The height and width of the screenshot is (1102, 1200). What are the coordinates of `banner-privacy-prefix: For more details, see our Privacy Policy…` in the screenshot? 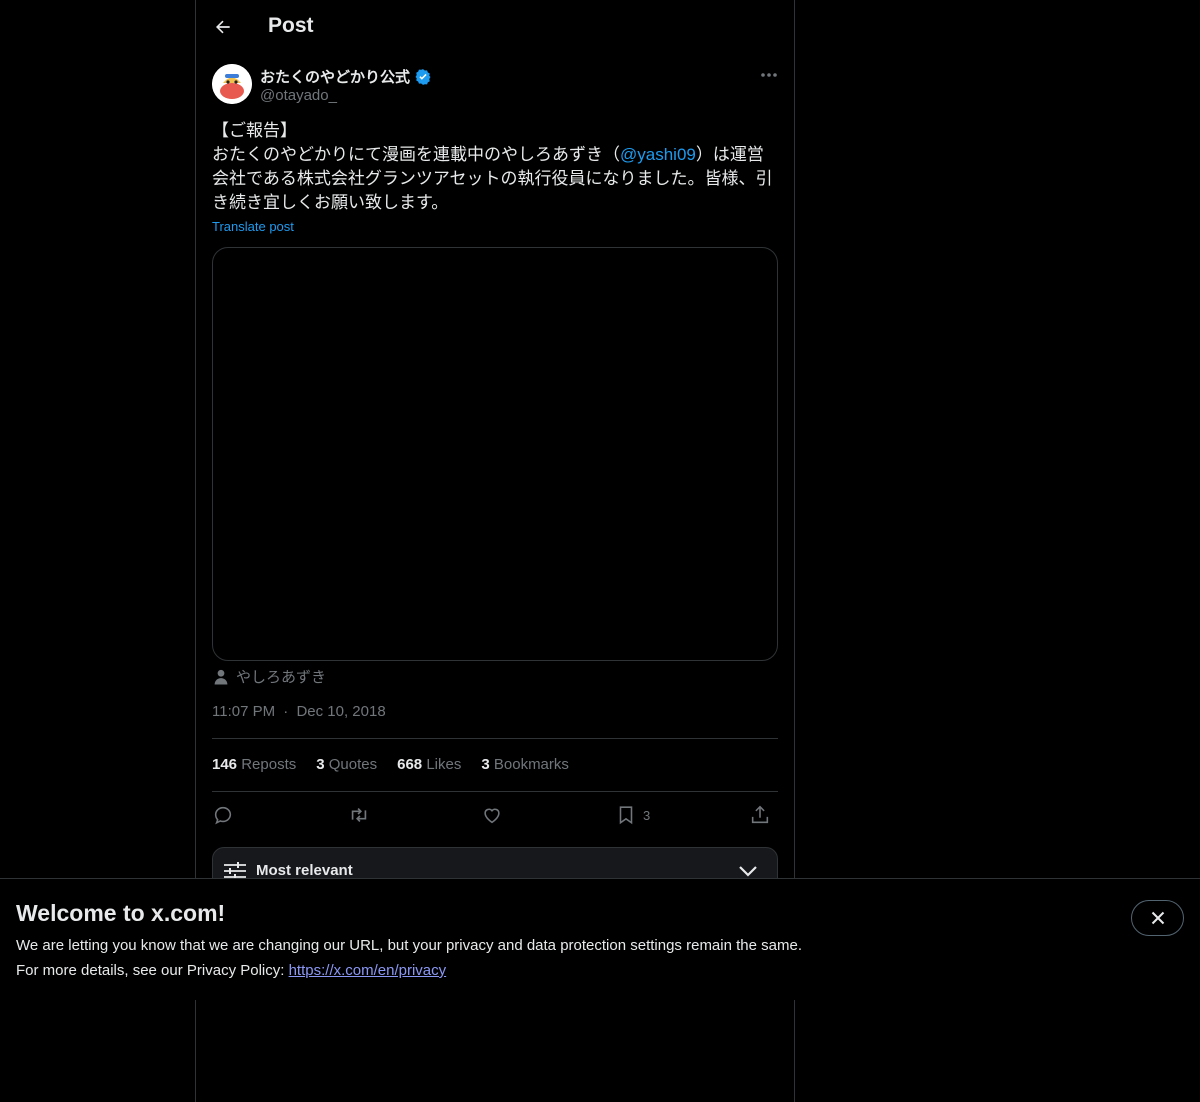 It's located at (152, 970).